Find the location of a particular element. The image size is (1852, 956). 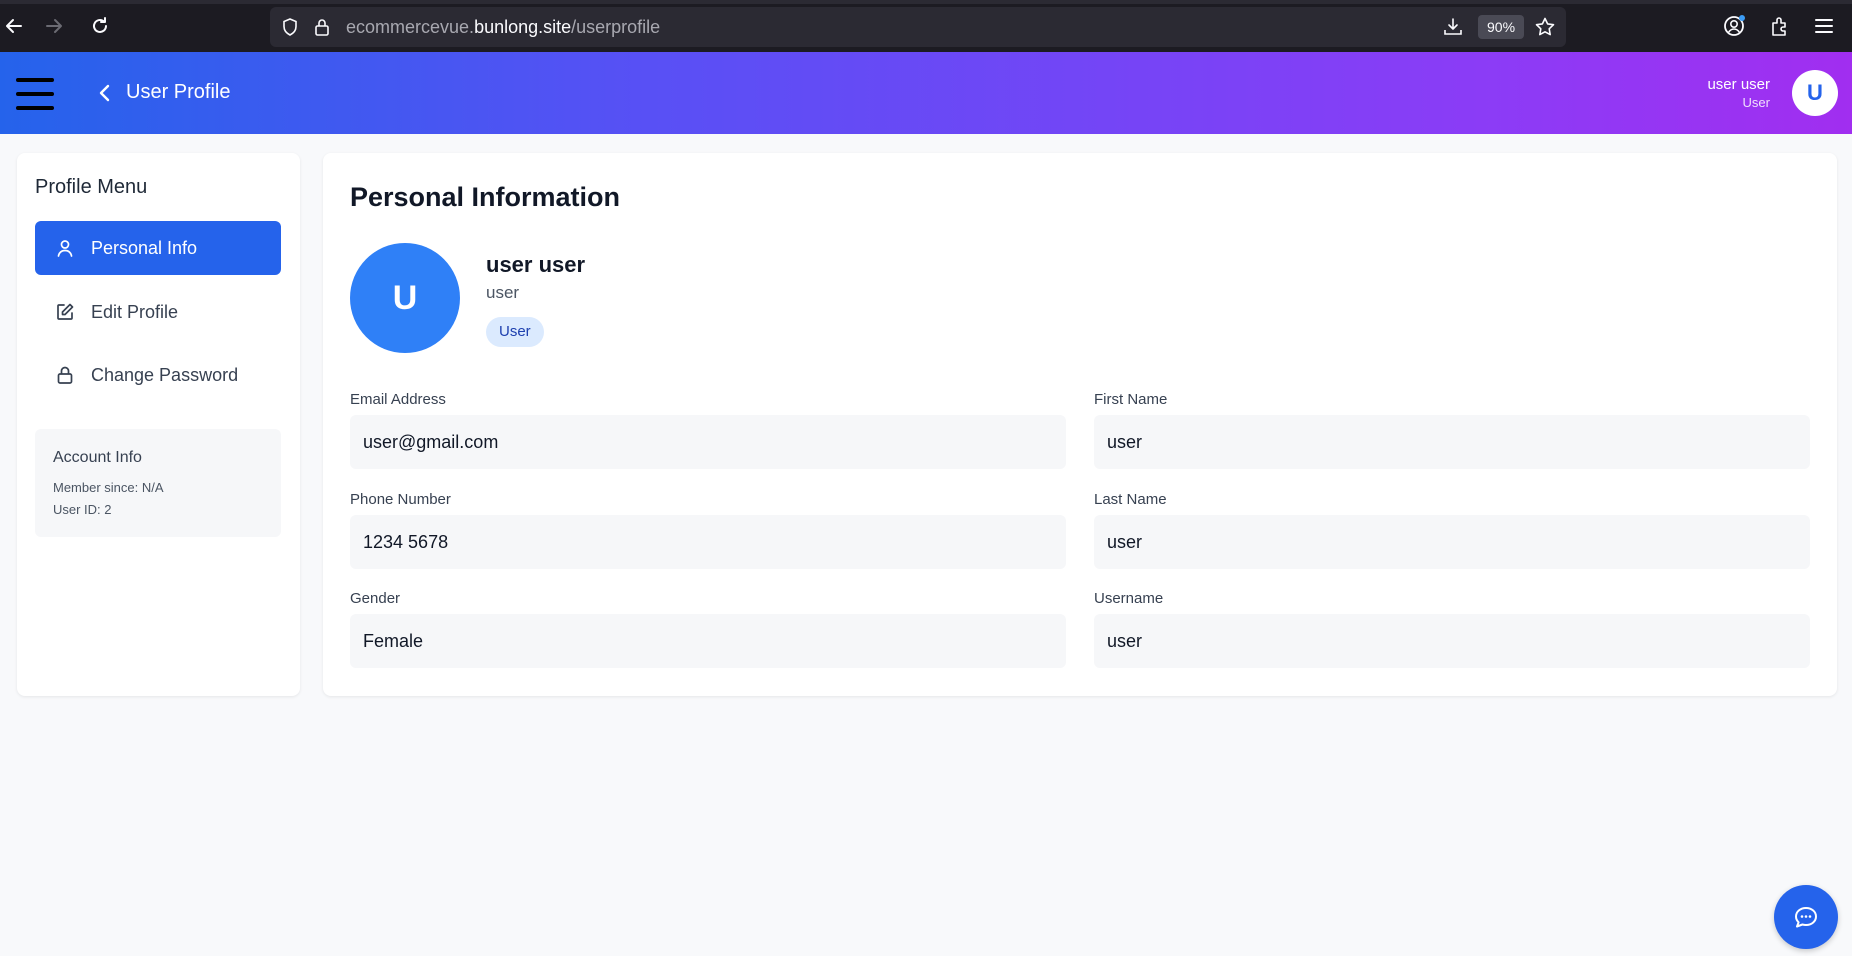

sidebar-item-label: Edit Profile is located at coordinates (135, 311).